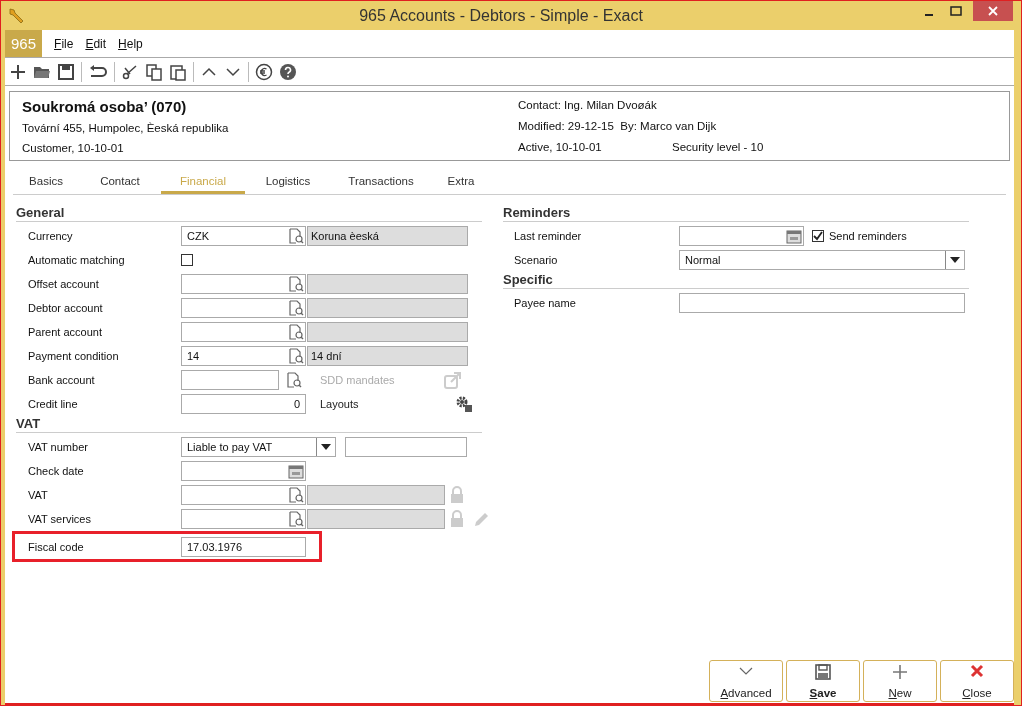  What do you see at coordinates (387, 236) in the screenshot?
I see `description-field: Koruna èeská` at bounding box center [387, 236].